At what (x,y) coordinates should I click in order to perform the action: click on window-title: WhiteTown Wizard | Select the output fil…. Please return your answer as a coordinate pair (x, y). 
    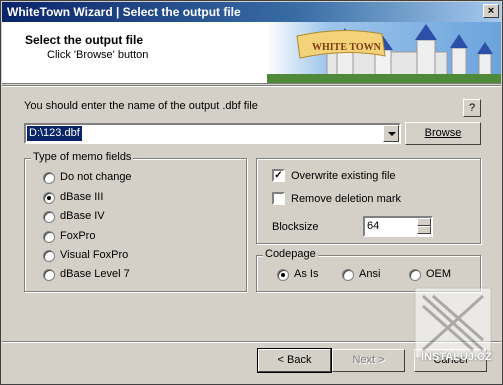
    Looking at the image, I should click on (124, 12).